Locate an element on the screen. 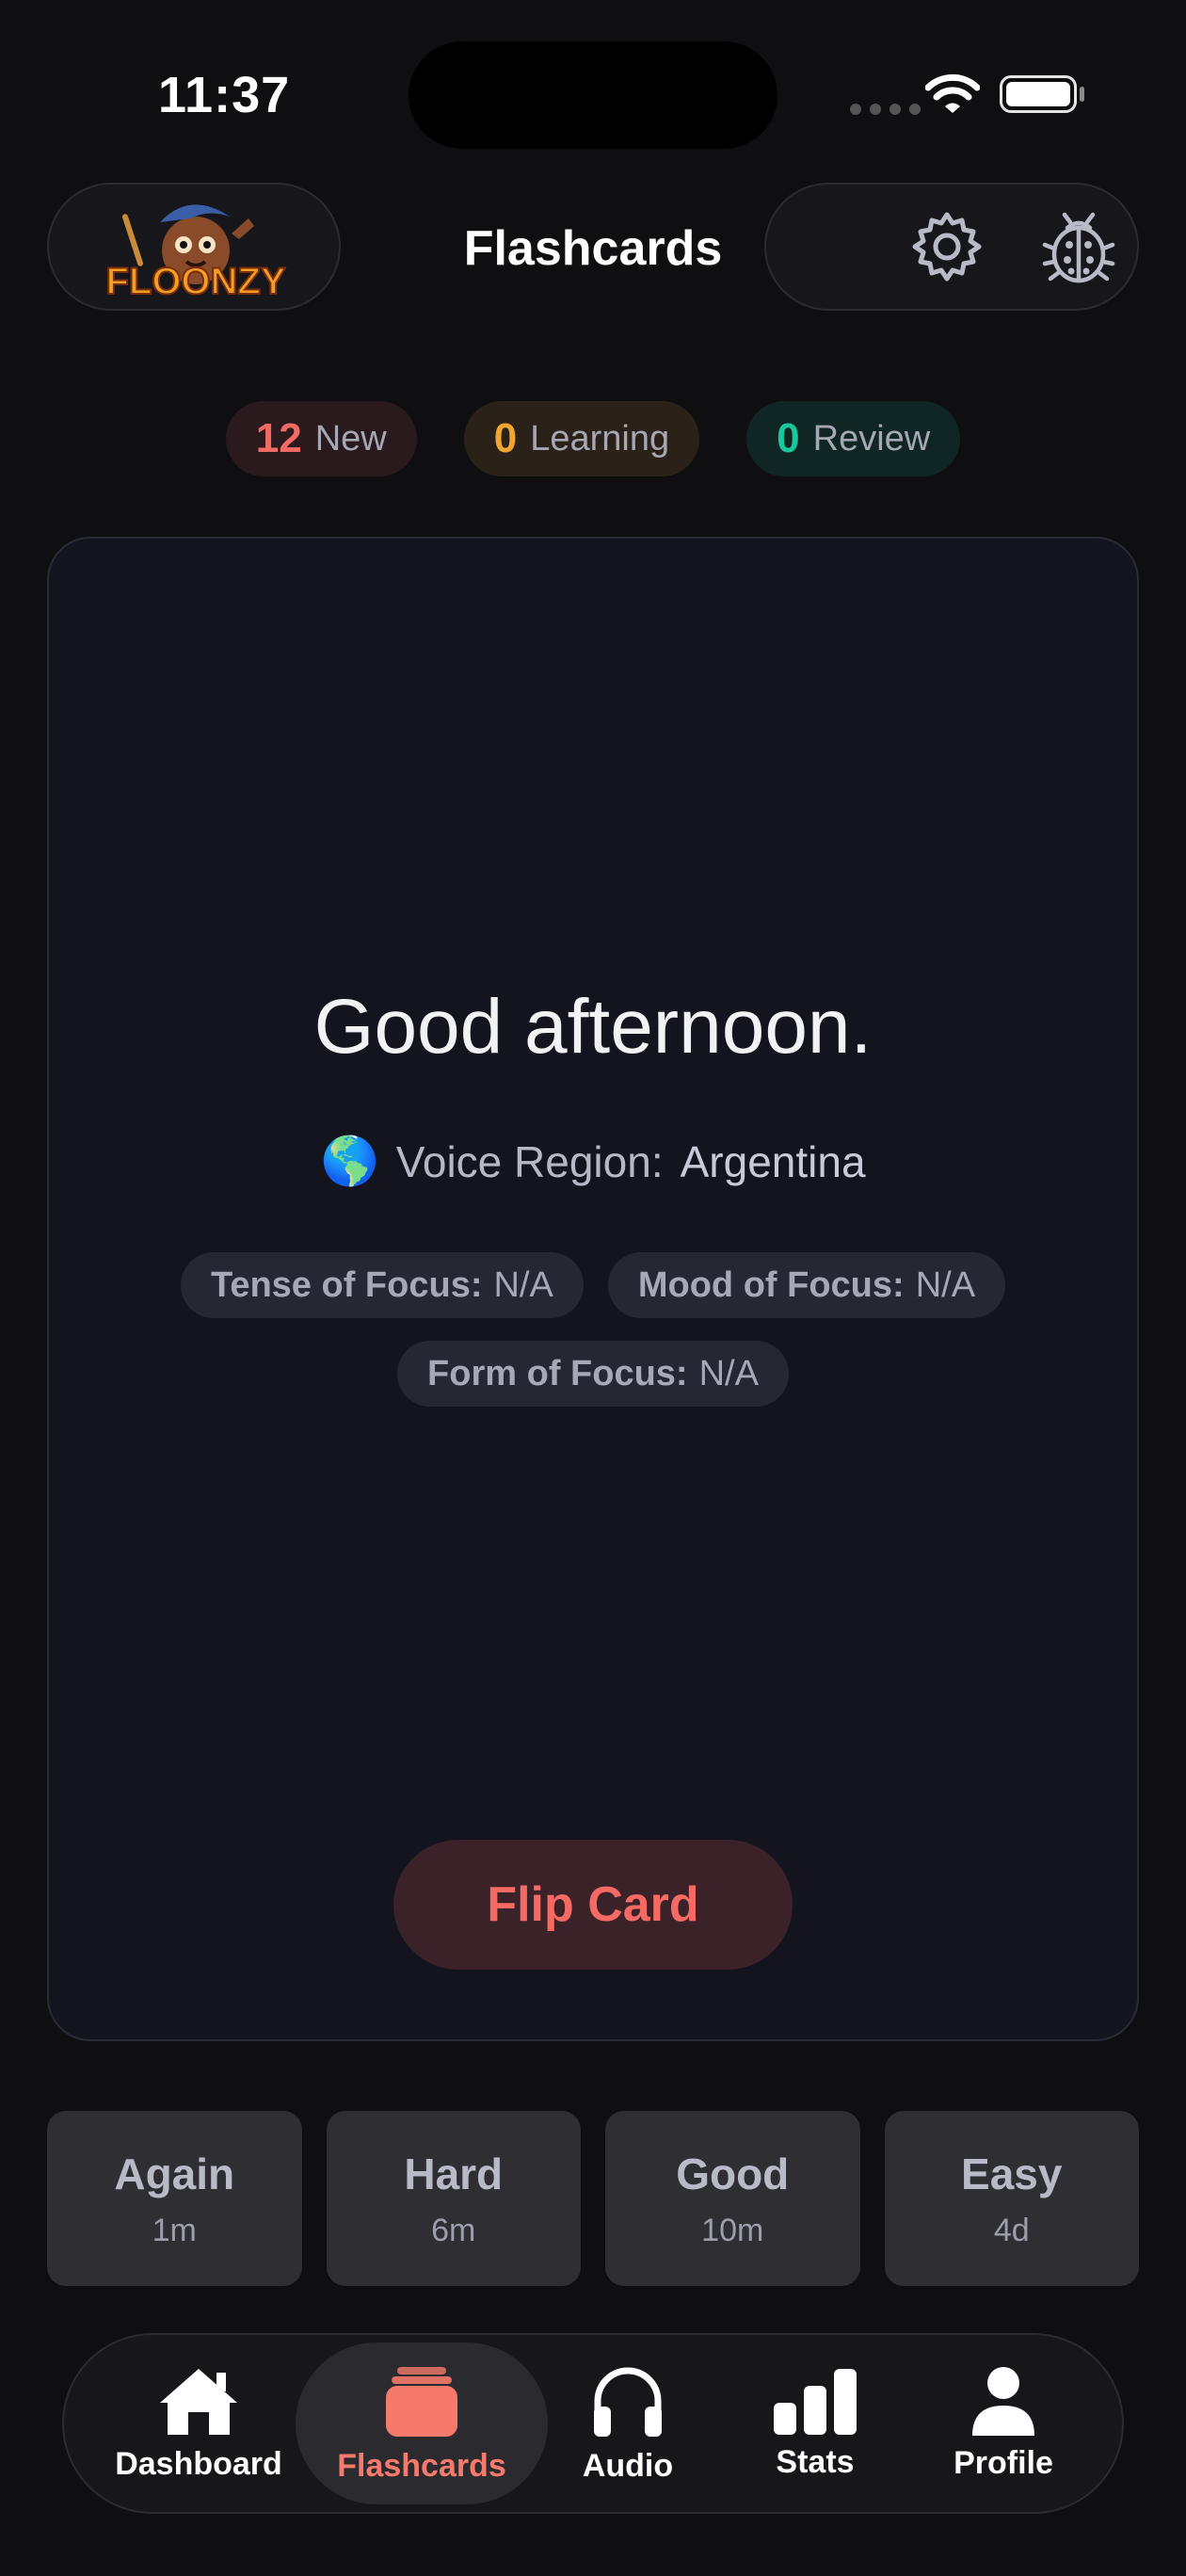 The height and width of the screenshot is (2576, 1186). tab-dashboard-label: Dashboard is located at coordinates (198, 2463).